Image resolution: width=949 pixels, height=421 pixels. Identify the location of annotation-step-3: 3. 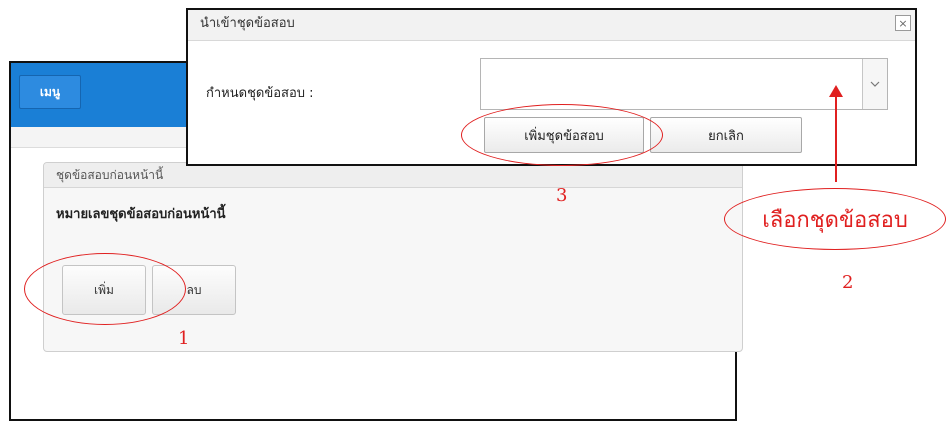
(562, 195).